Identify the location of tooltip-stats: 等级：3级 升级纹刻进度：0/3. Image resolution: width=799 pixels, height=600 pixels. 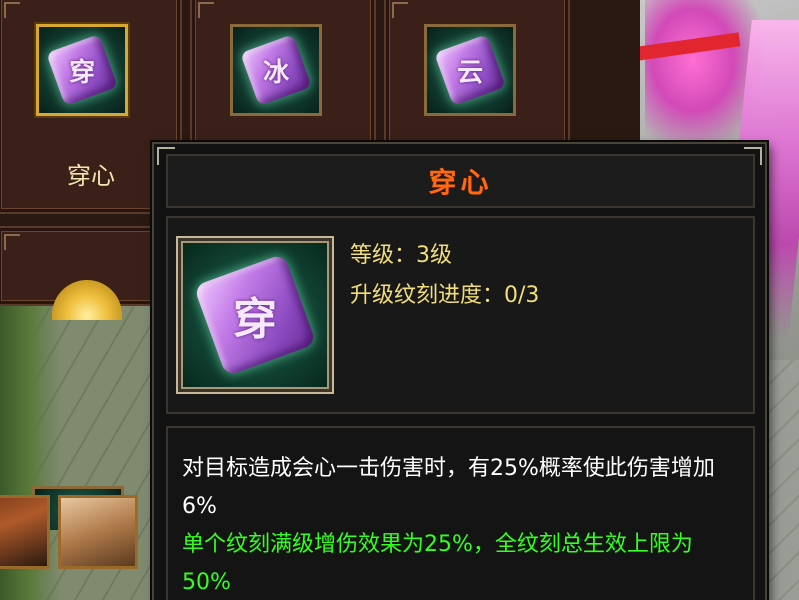
(444, 276).